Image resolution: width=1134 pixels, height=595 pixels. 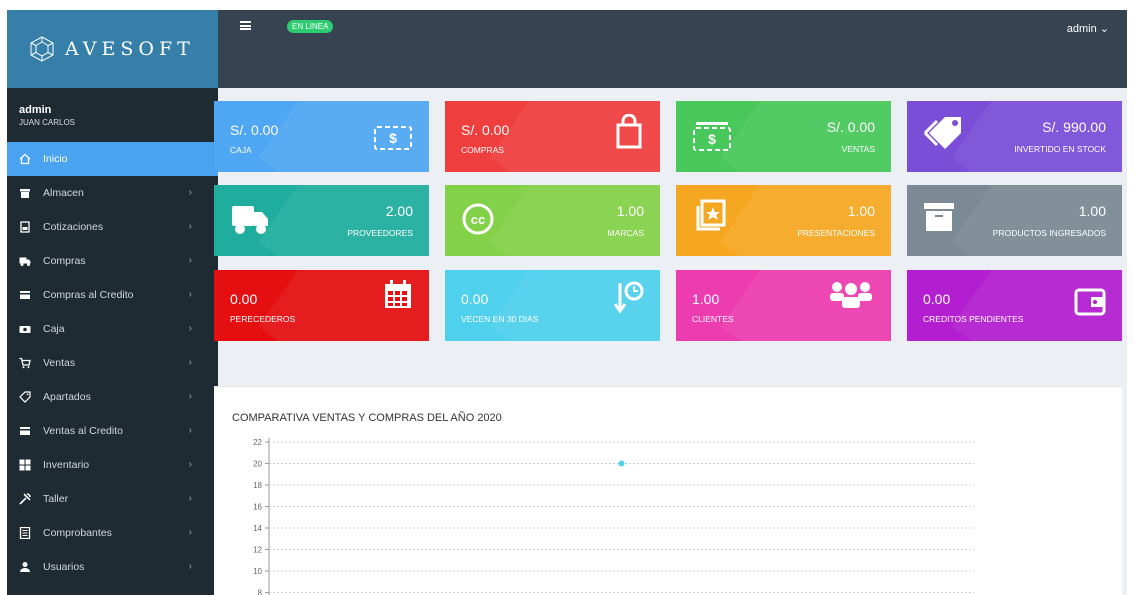 What do you see at coordinates (310, 26) in the screenshot?
I see `status-badge: EN LINEA` at bounding box center [310, 26].